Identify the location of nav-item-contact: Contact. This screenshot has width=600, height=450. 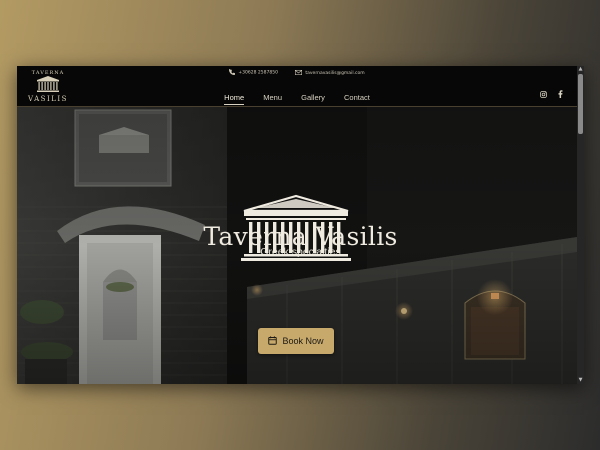
(357, 98).